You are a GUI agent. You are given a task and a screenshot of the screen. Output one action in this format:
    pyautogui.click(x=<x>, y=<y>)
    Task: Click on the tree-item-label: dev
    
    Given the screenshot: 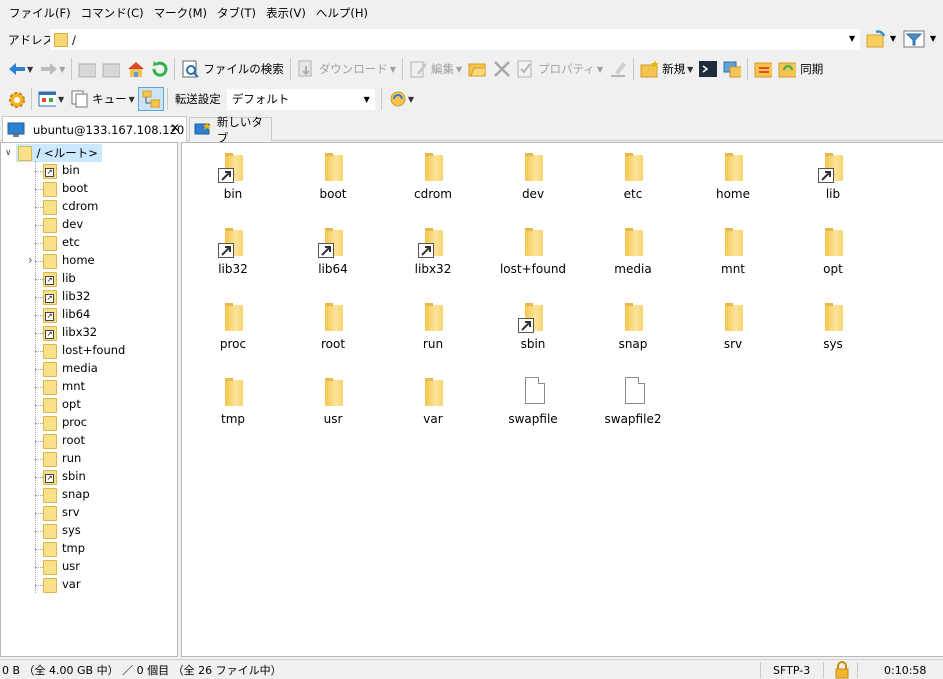 What is the action you would take?
    pyautogui.click(x=73, y=224)
    